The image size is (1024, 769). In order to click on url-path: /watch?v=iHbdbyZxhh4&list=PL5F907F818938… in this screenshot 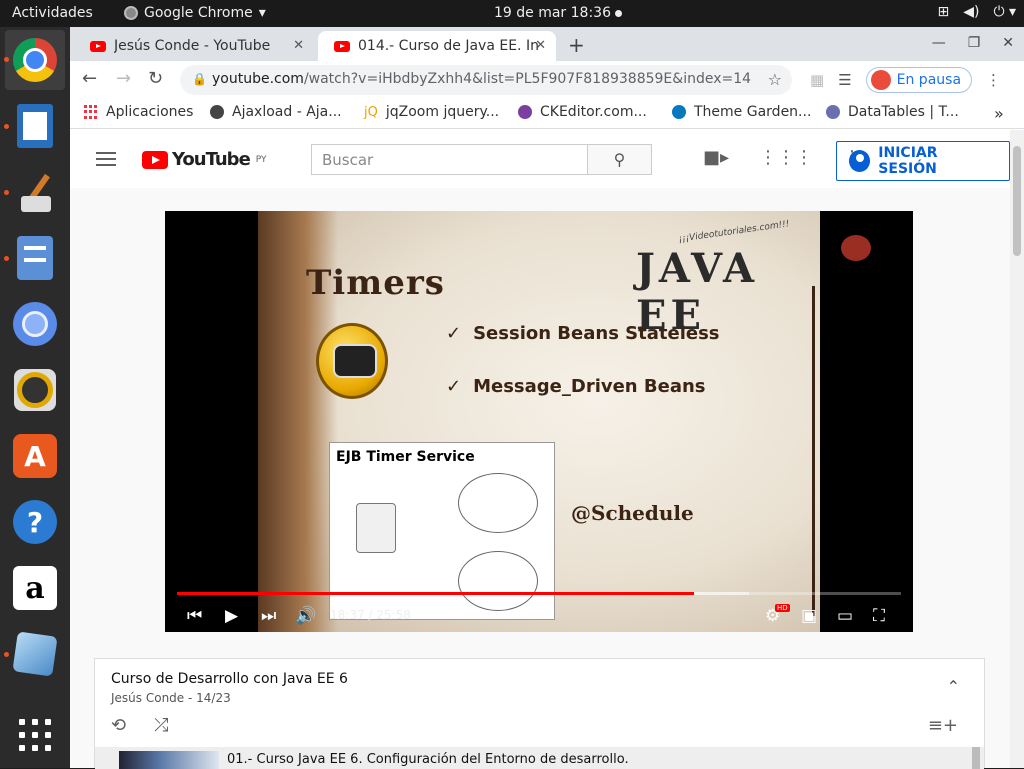, I will do `click(527, 79)`.